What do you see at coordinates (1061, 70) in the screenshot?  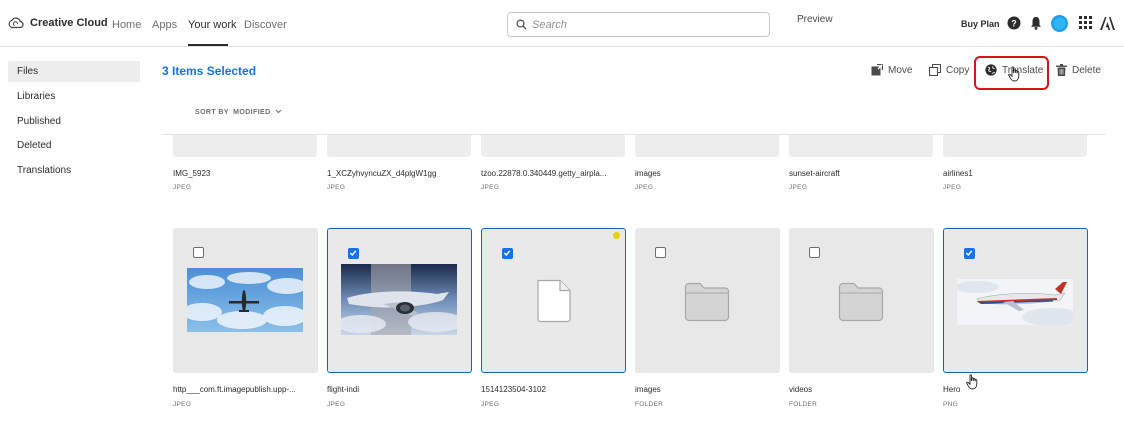 I see `trash-icon` at bounding box center [1061, 70].